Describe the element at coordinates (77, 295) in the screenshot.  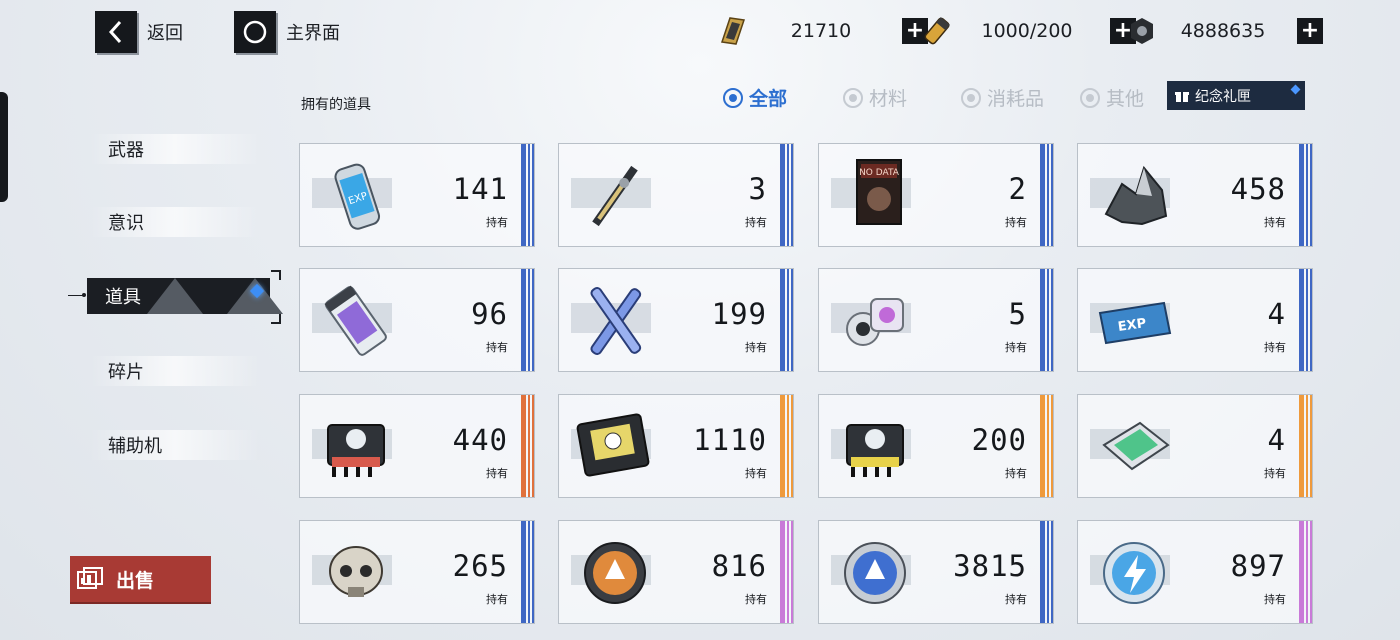
I see `selection-pointer` at that location.